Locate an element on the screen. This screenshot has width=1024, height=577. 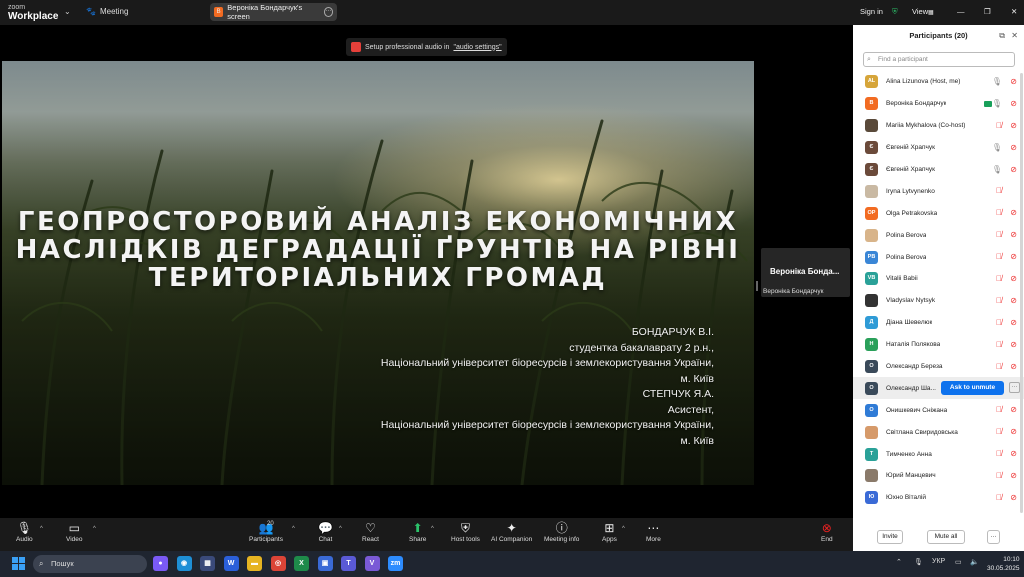
taskbar-app-icon: ▣ is located at coordinates (325, 563).